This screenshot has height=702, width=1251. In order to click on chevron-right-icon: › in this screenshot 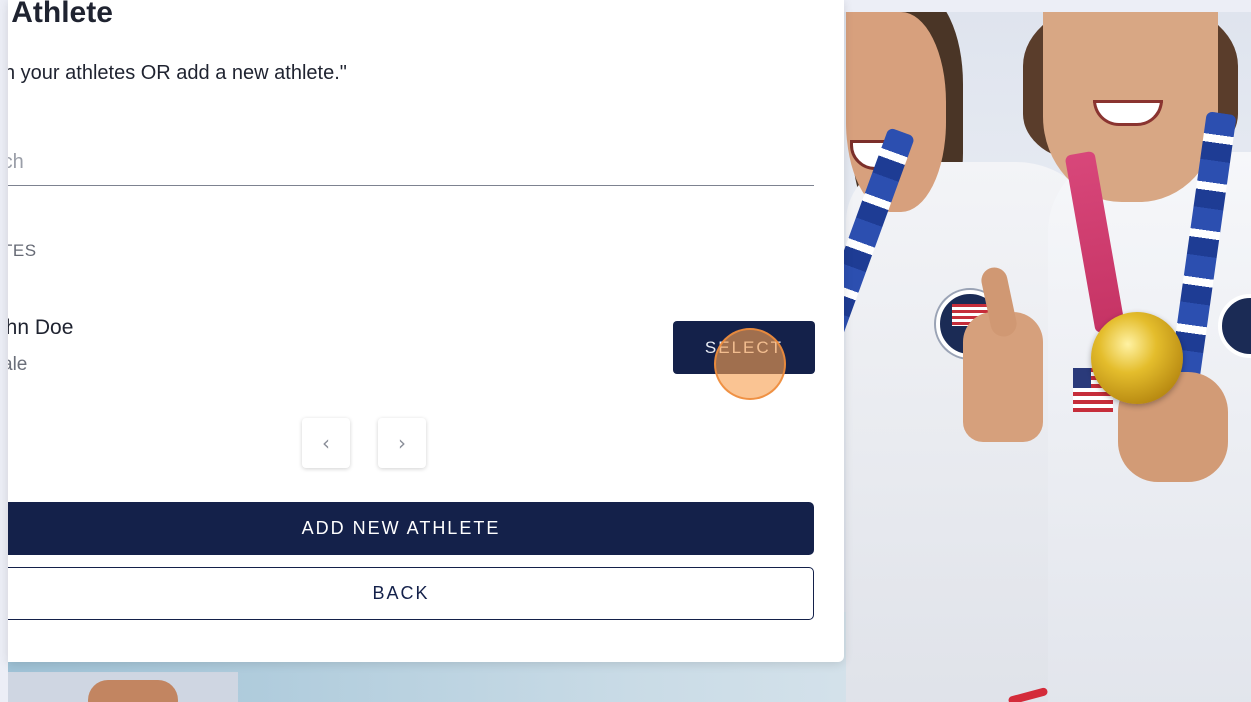, I will do `click(402, 443)`.